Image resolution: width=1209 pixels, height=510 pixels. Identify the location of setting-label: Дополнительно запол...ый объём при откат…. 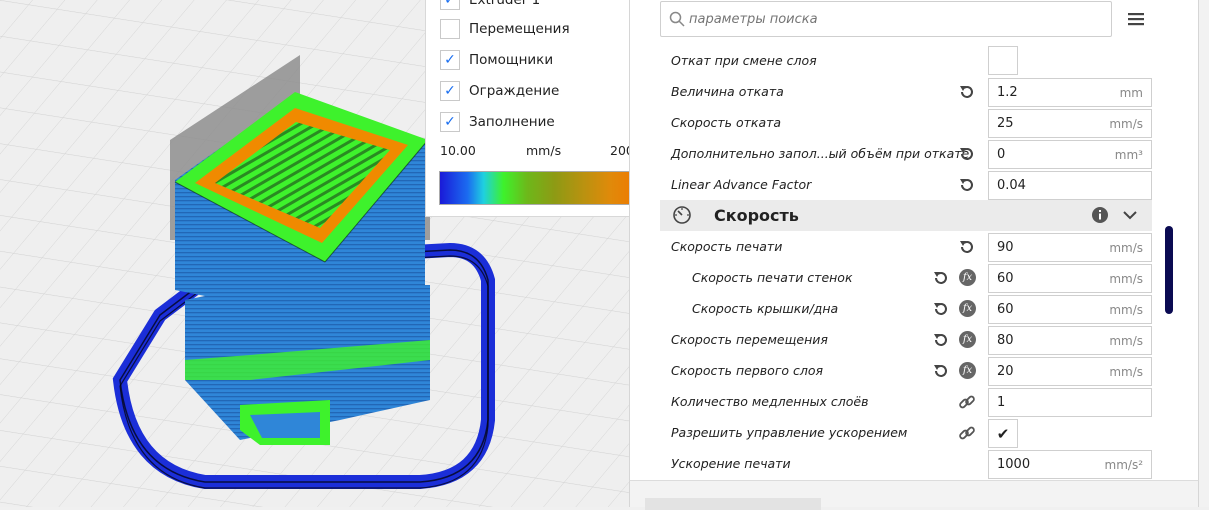
(820, 153).